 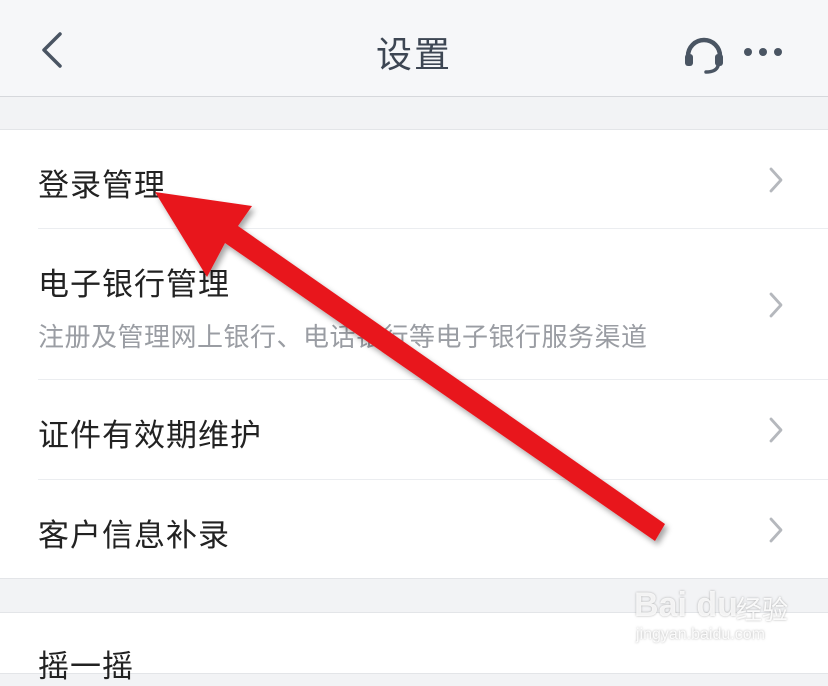 I want to click on app-header: 设置, so click(x=414, y=48).